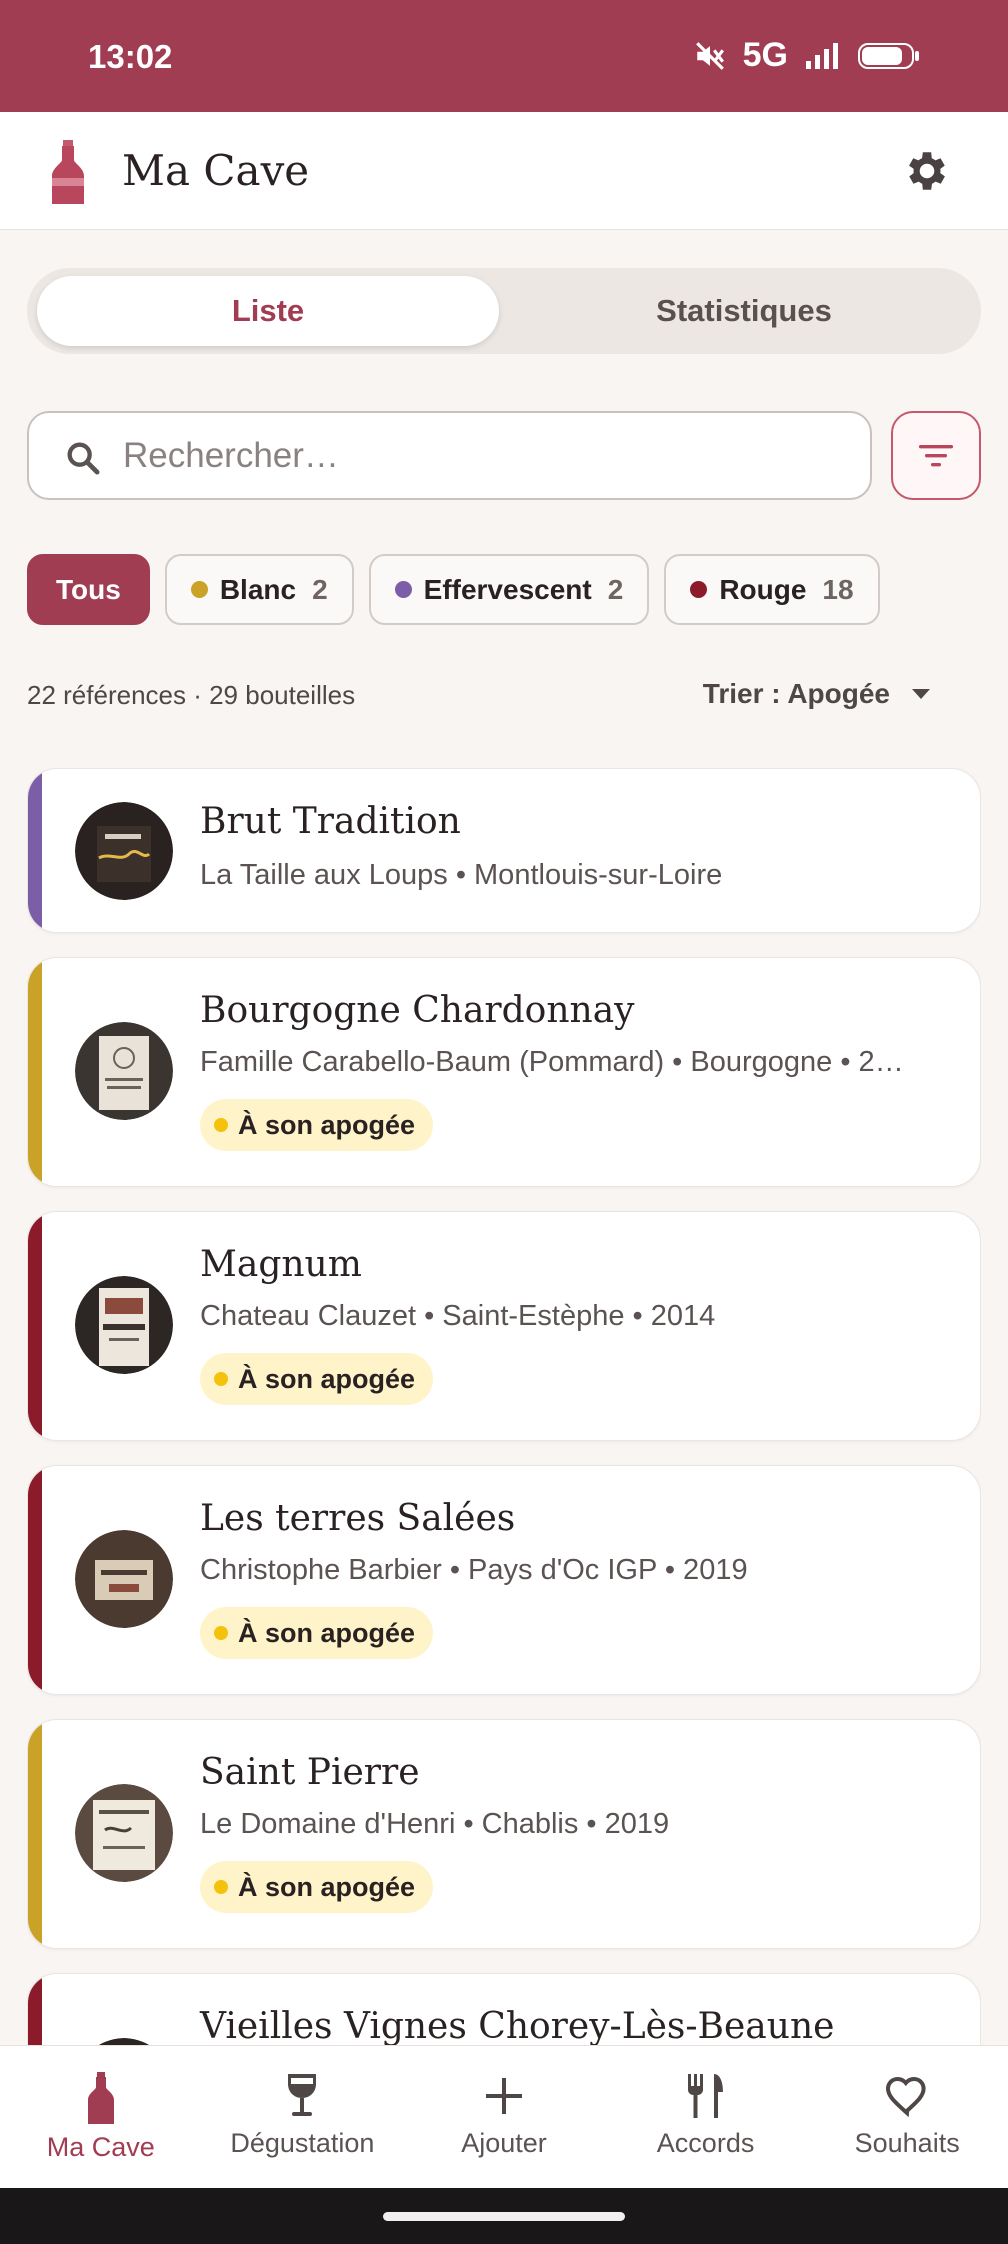 The image size is (1008, 2244). I want to click on view-toggle: Liste Statistiques, so click(504, 311).